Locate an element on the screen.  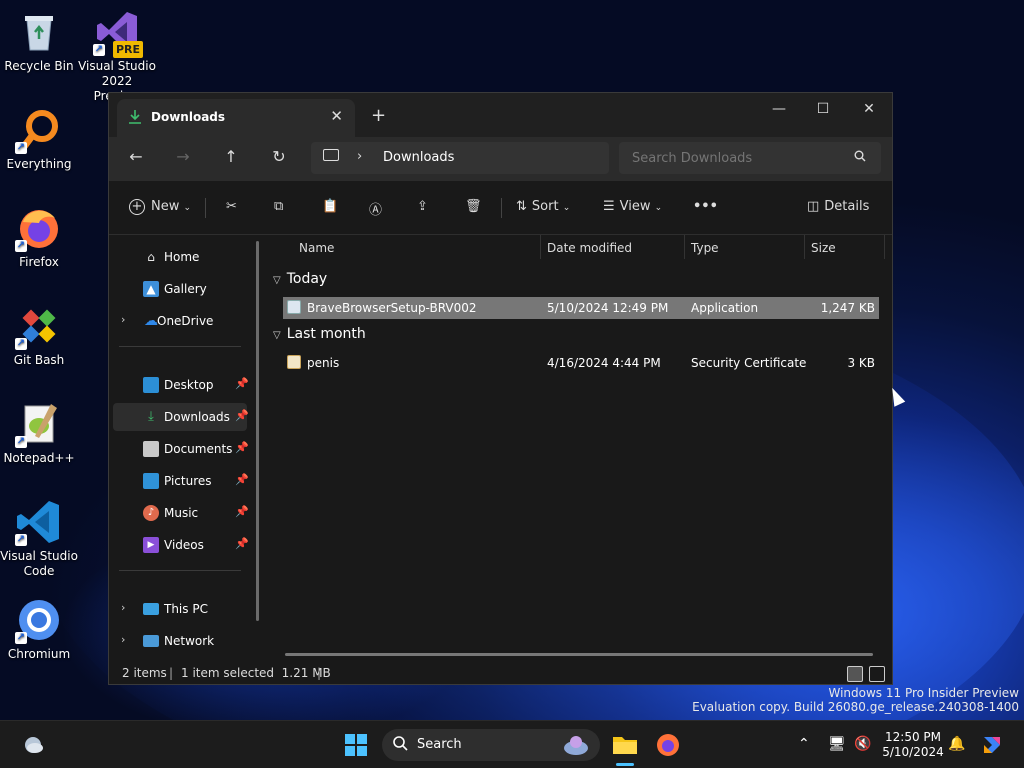
taskbar-search-box: Search is located at coordinates (491, 745).